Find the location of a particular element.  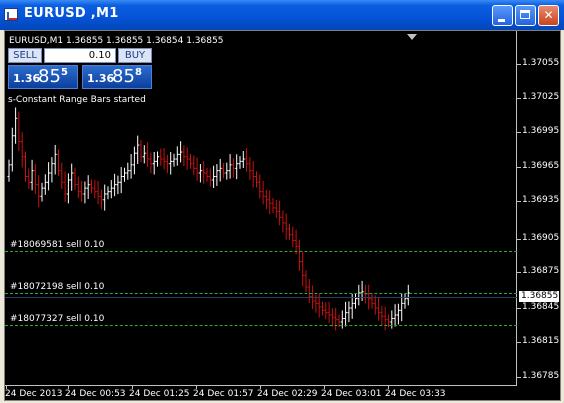

bid-price-fraction: 5 is located at coordinates (64, 72).